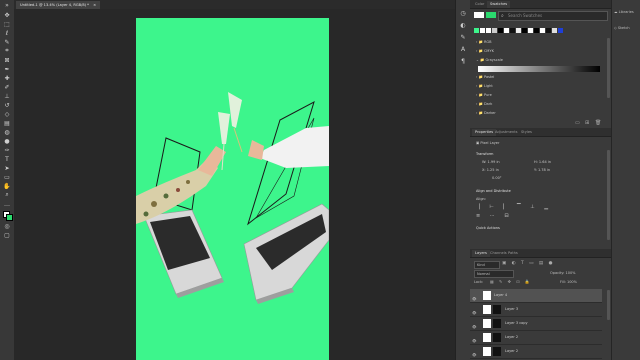 Image resolution: width=640 pixels, height=360 pixels. What do you see at coordinates (540, 207) in the screenshot?
I see `align-buttons: ▕ ⊢ ▏ ▔ ⊥ ▁` at bounding box center [540, 207].